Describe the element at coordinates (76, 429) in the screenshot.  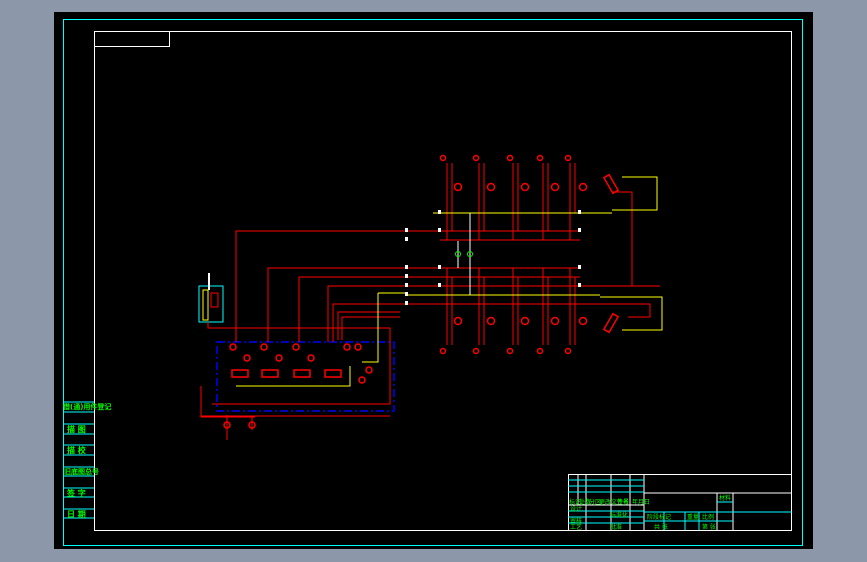
I see `label-tracing: 描 图` at that location.